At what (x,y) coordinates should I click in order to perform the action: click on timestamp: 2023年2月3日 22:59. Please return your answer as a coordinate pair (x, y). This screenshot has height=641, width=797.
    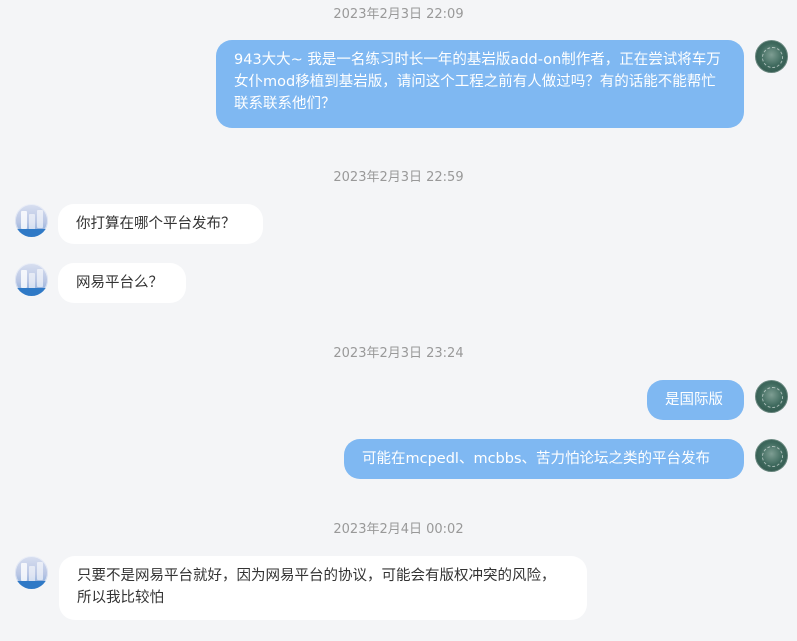
    Looking at the image, I should click on (398, 177).